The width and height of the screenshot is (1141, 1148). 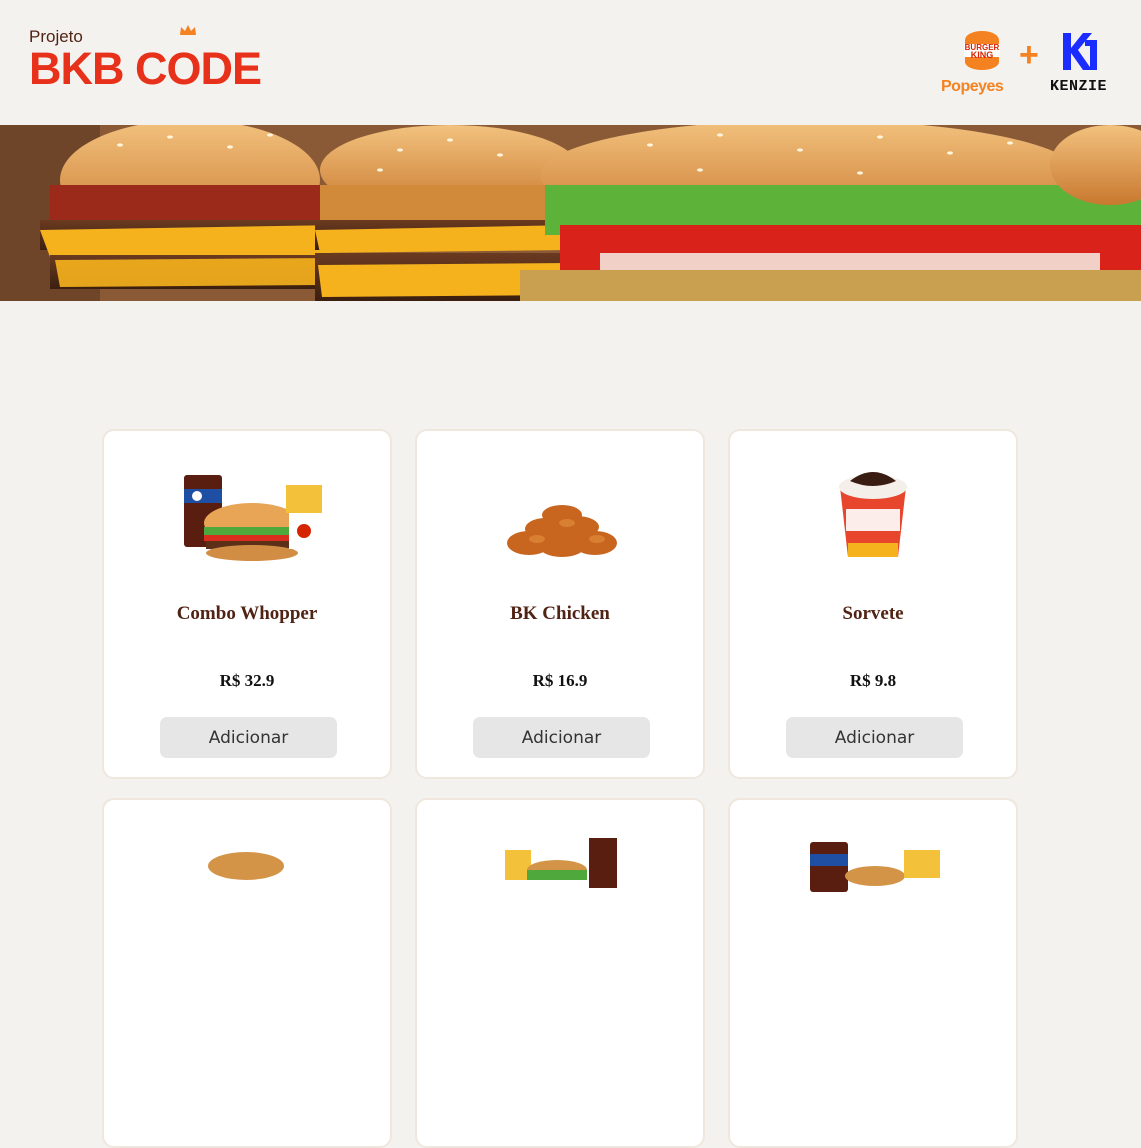 What do you see at coordinates (560, 680) in the screenshot?
I see `product-price: R$ 16.9` at bounding box center [560, 680].